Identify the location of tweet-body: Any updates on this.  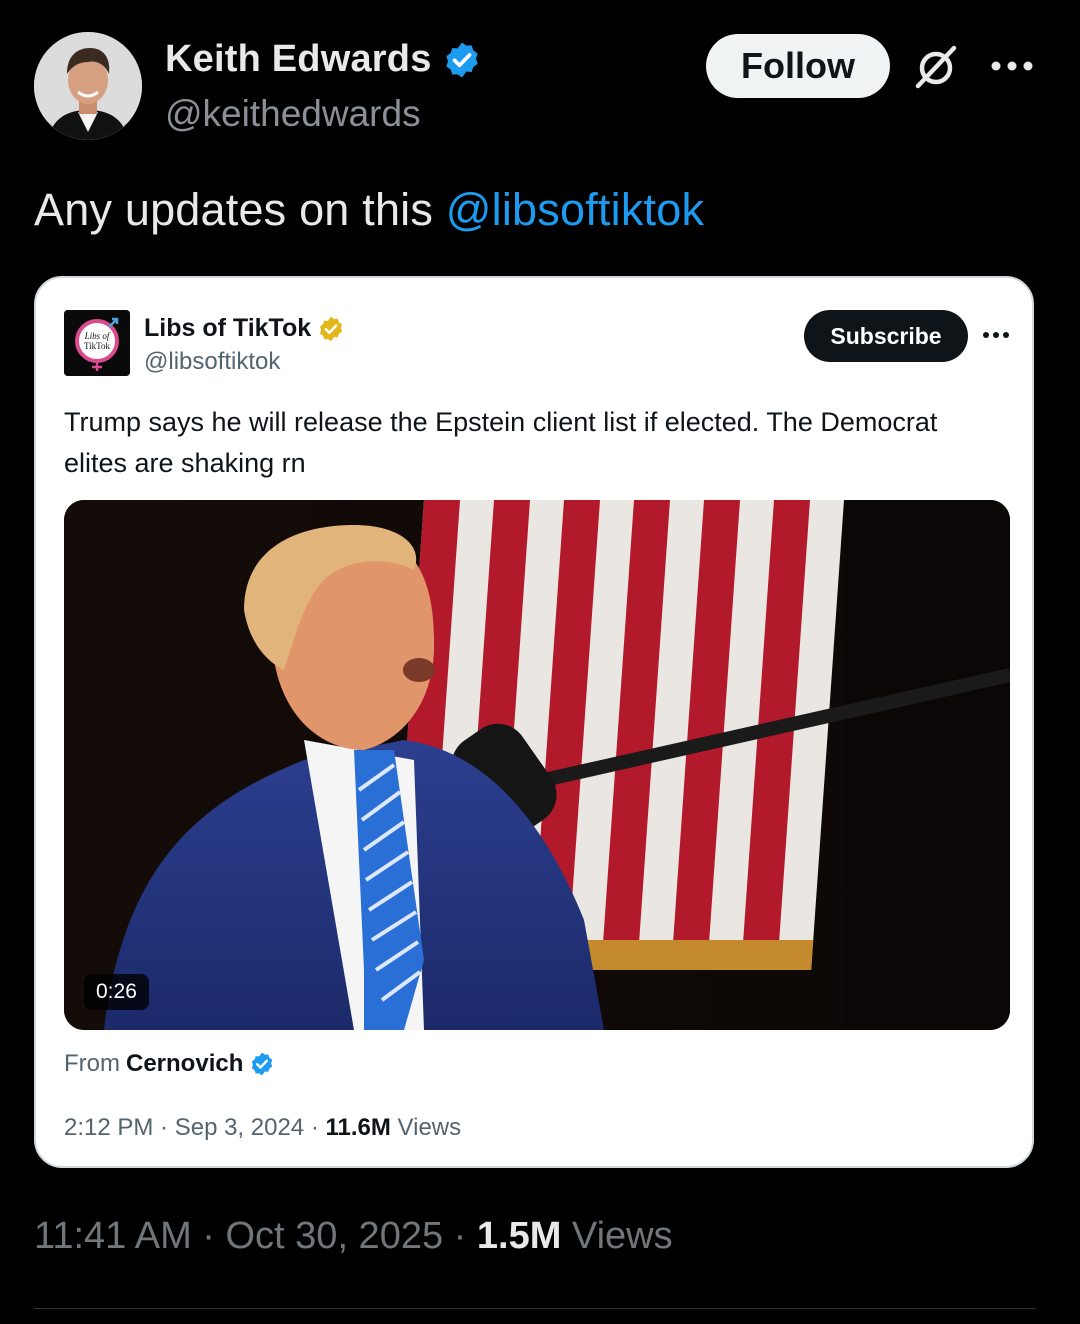
(240, 209).